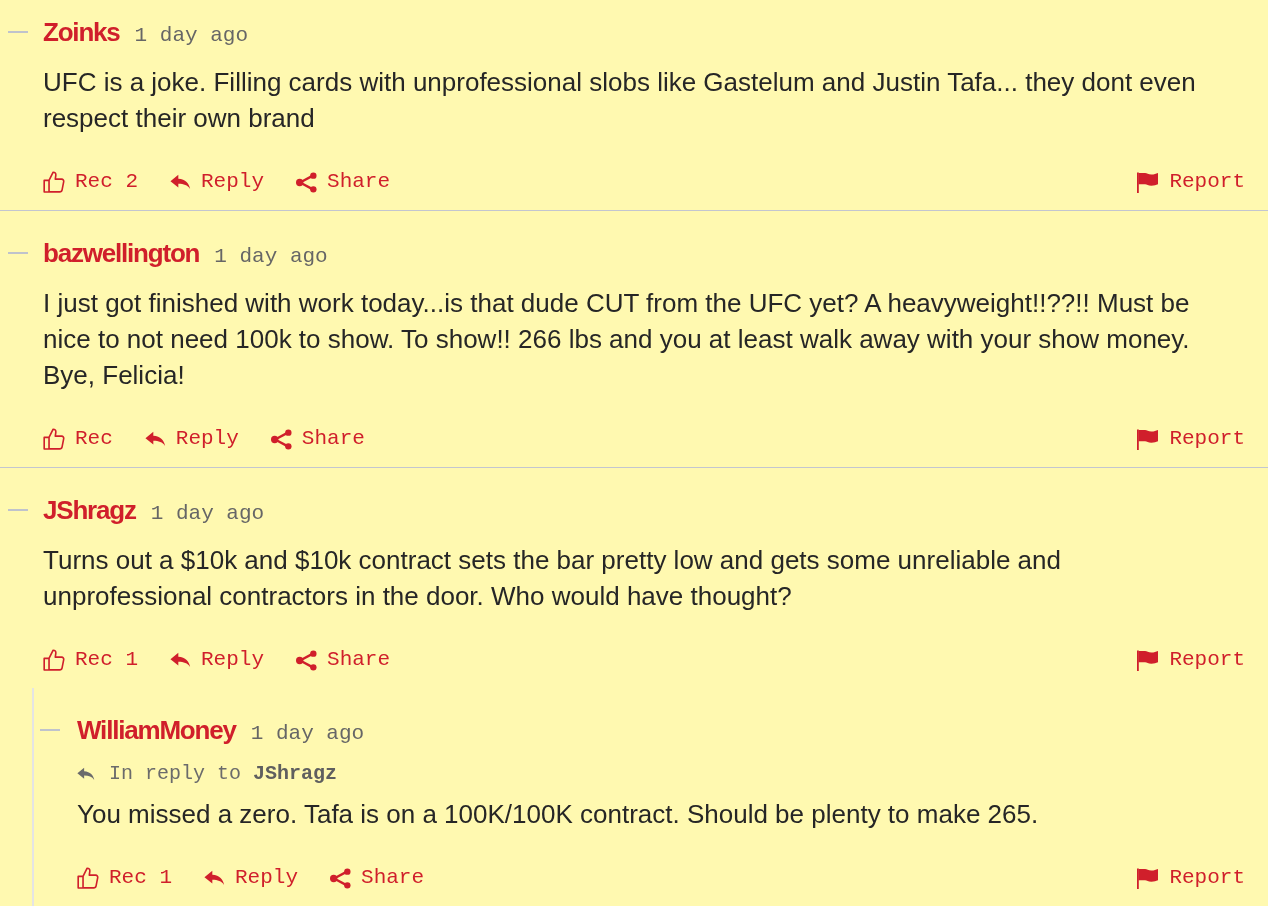 This screenshot has height=908, width=1272. What do you see at coordinates (223, 774) in the screenshot?
I see `in-reply-to-text: In reply to JShragz` at bounding box center [223, 774].